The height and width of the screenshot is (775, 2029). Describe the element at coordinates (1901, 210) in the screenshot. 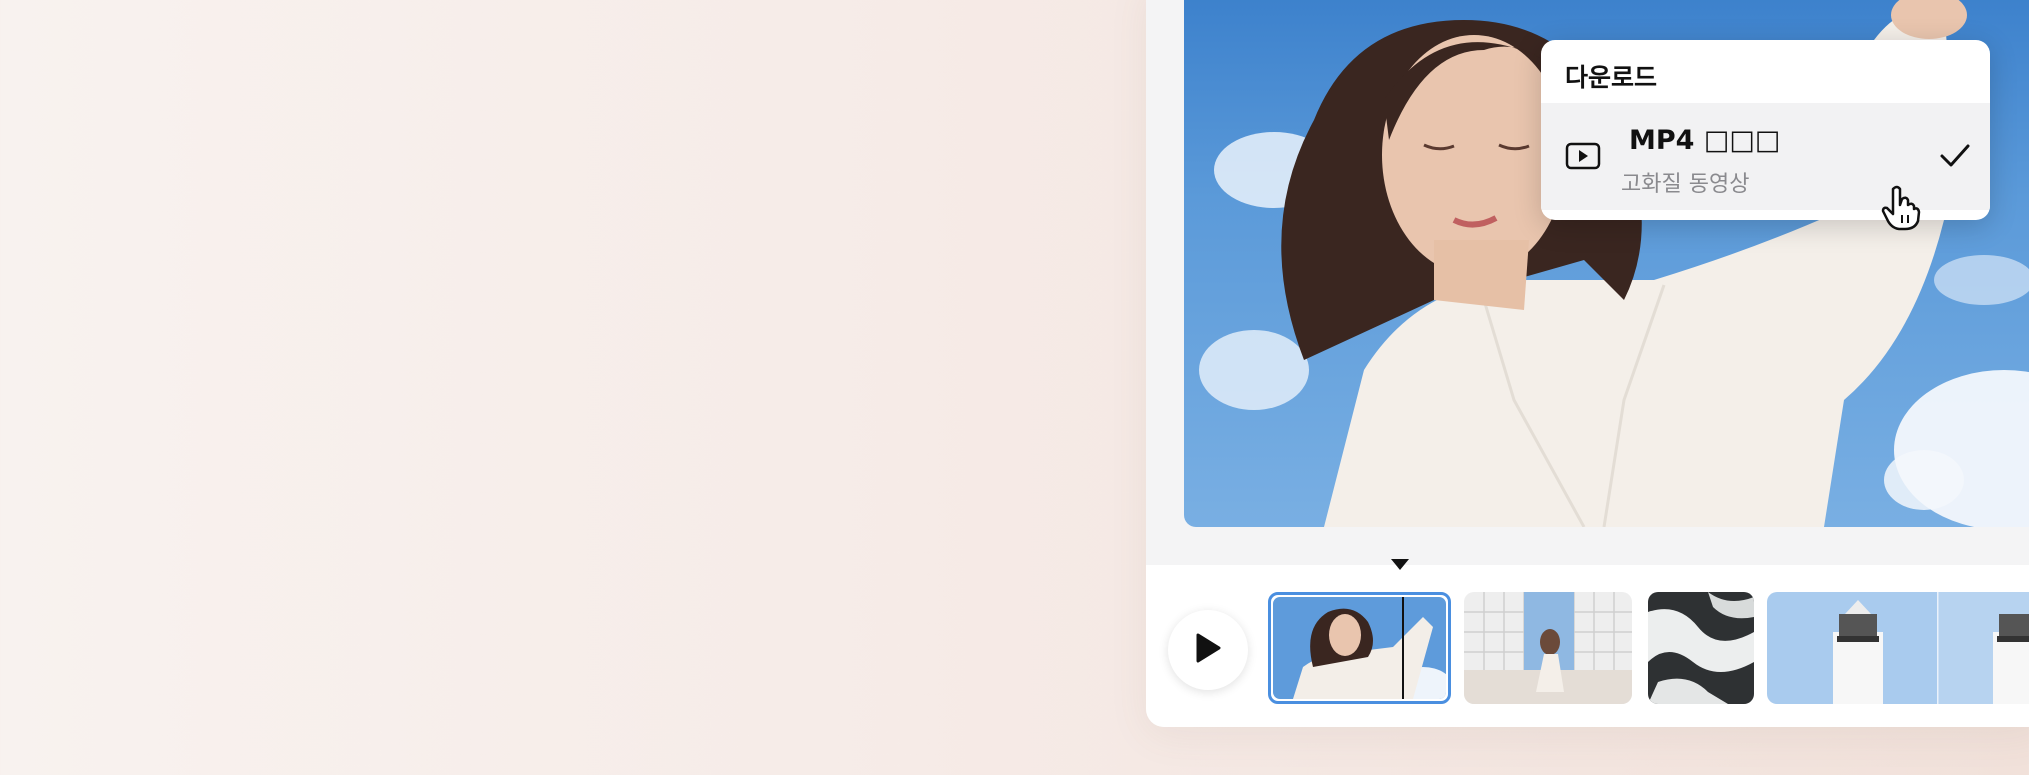

I see `hand-pointer-icon` at that location.